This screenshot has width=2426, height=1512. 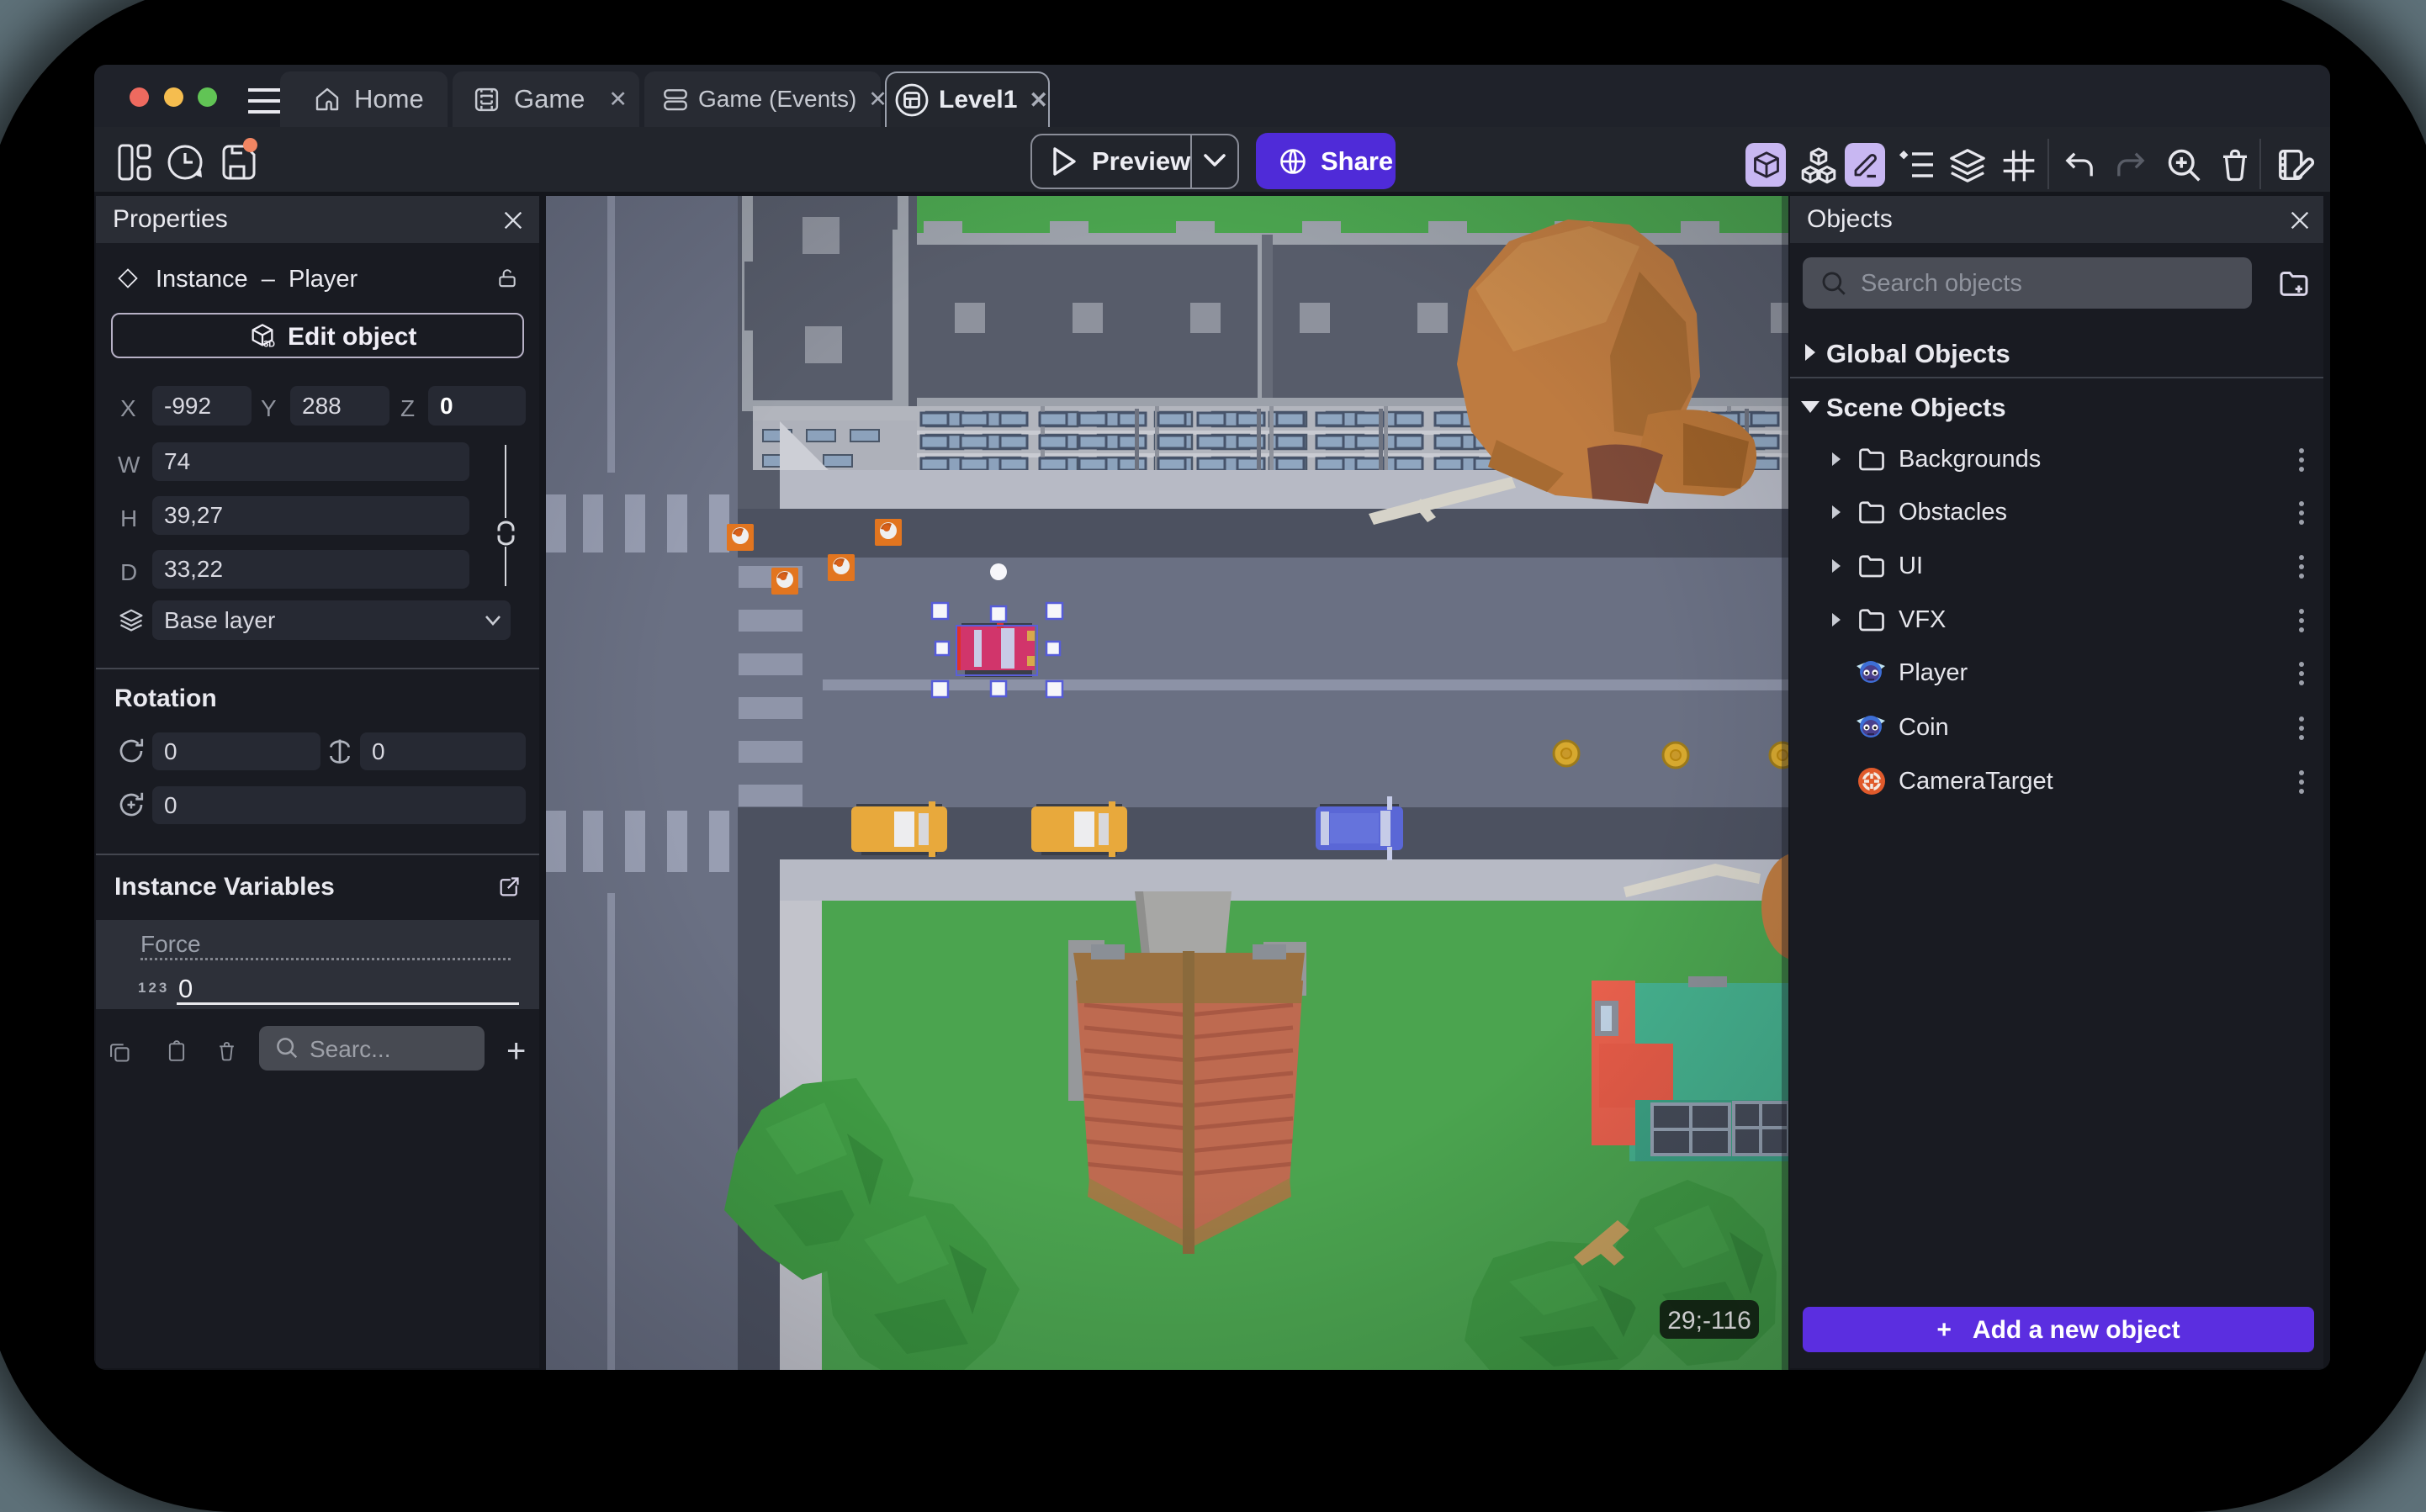 I want to click on svg-text: 3D, so click(x=269, y=344).